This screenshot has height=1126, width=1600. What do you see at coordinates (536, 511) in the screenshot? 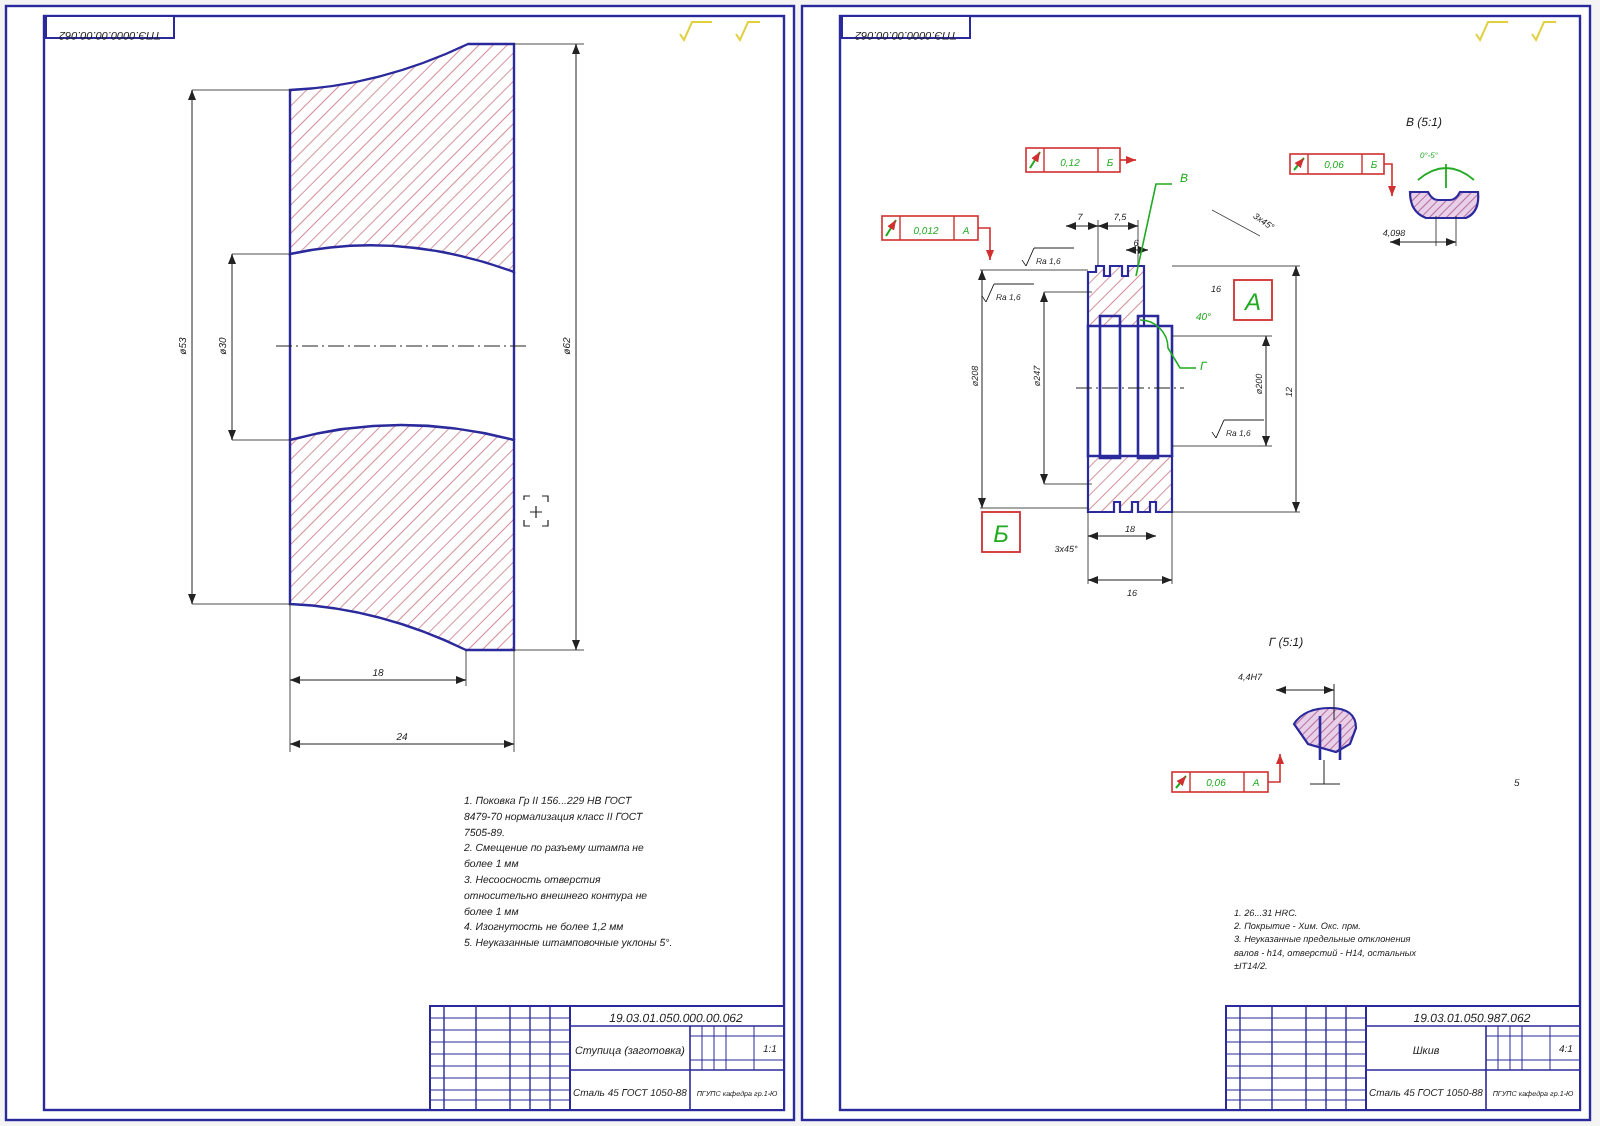
I see `cursor-crosshair-icon` at bounding box center [536, 511].